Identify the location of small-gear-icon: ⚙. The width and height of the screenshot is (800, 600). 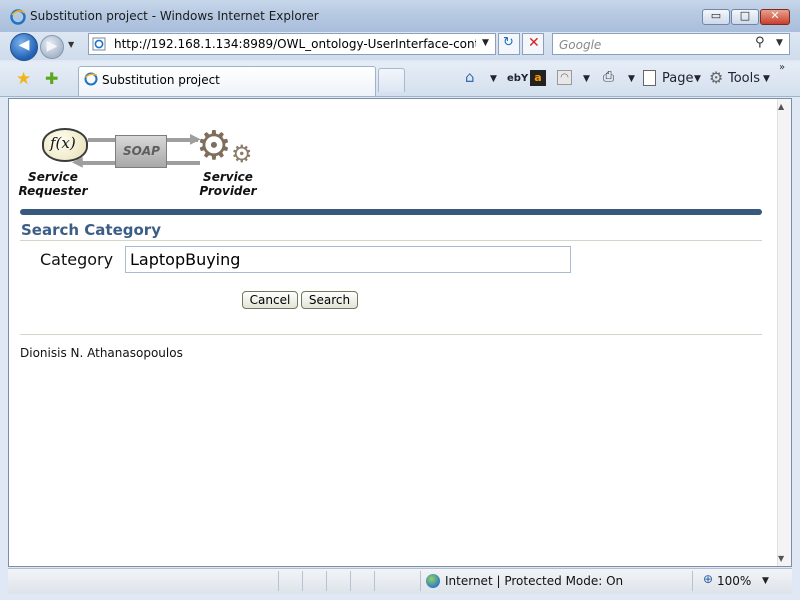
(242, 154).